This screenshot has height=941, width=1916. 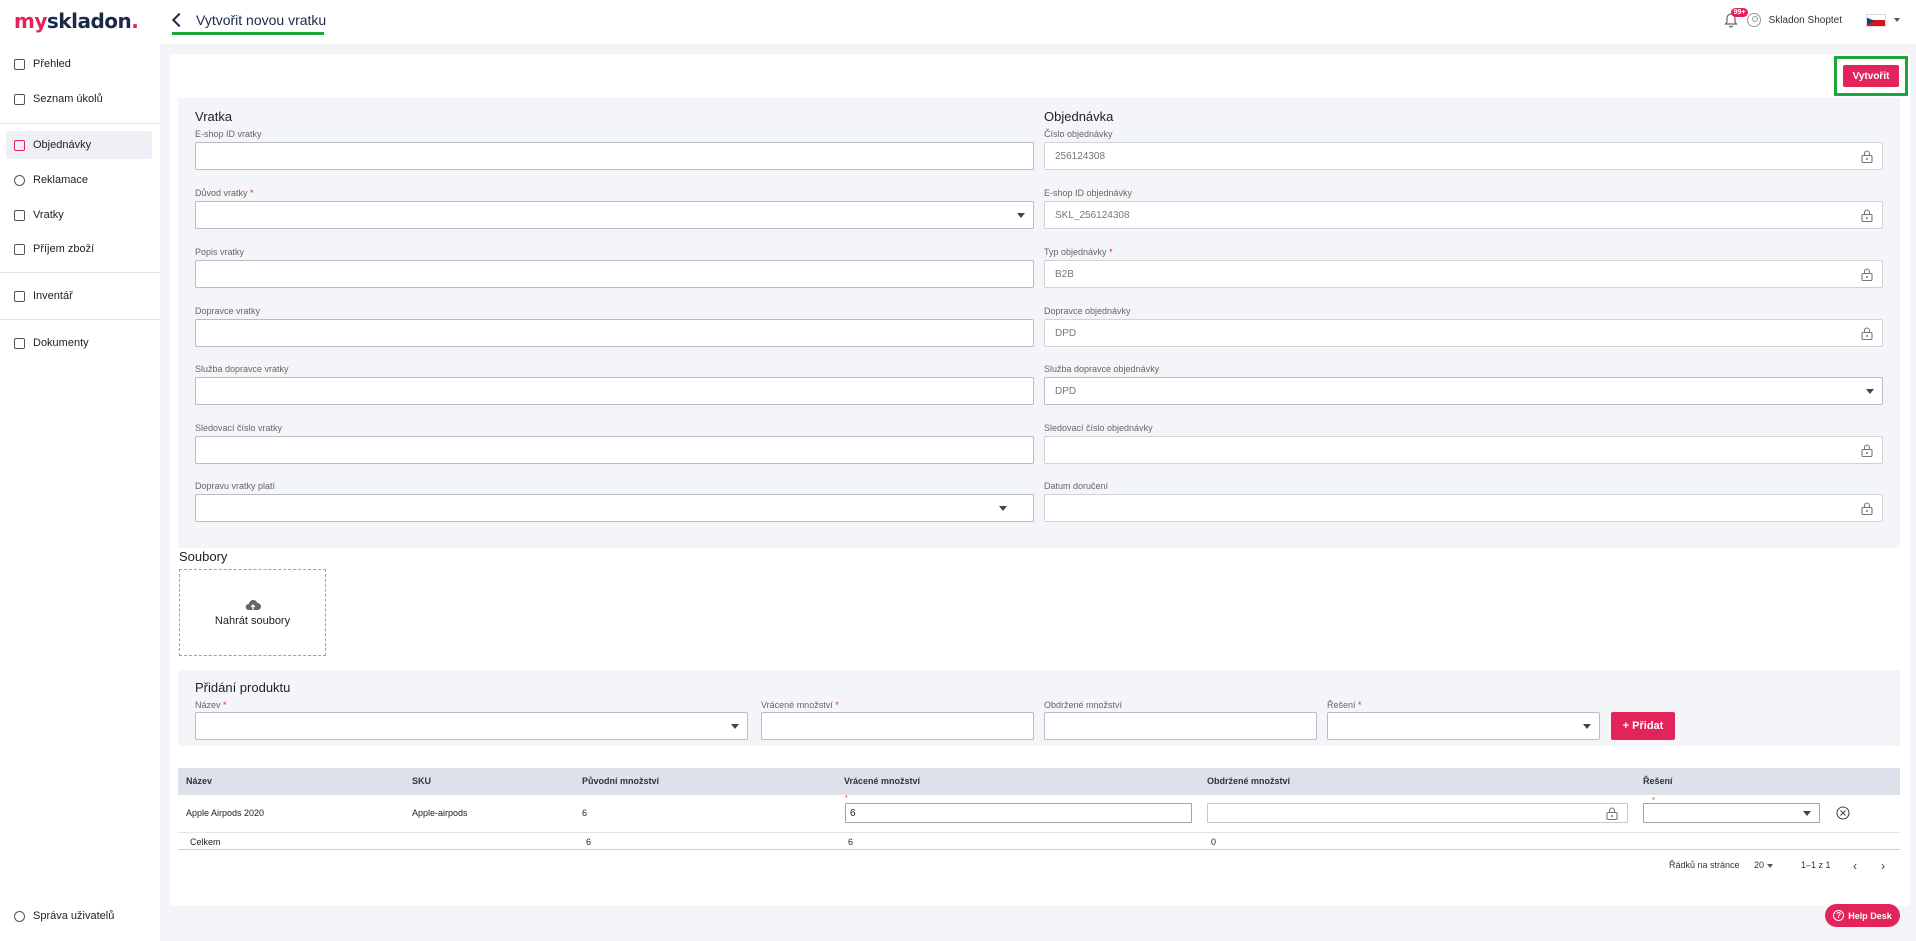 What do you see at coordinates (1805, 20) in the screenshot?
I see `user-name: Skladon Shoptet` at bounding box center [1805, 20].